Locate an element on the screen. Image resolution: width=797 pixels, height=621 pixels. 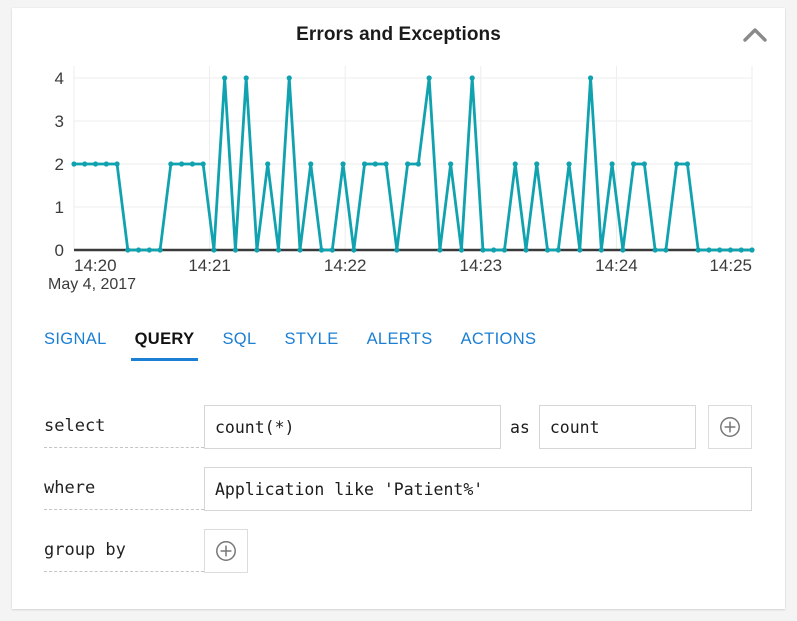
where-label: where is located at coordinates (124, 488).